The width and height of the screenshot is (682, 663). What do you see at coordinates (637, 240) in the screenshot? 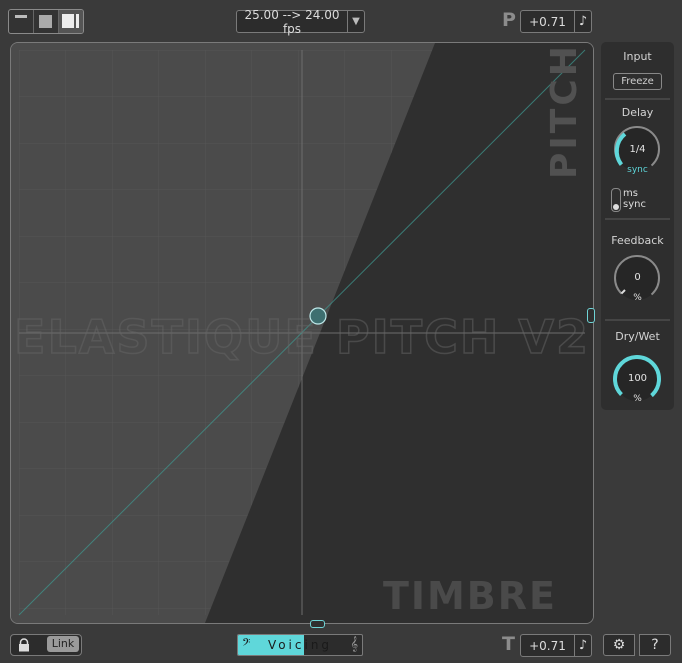
I see `feedback-label: Feedback` at bounding box center [637, 240].